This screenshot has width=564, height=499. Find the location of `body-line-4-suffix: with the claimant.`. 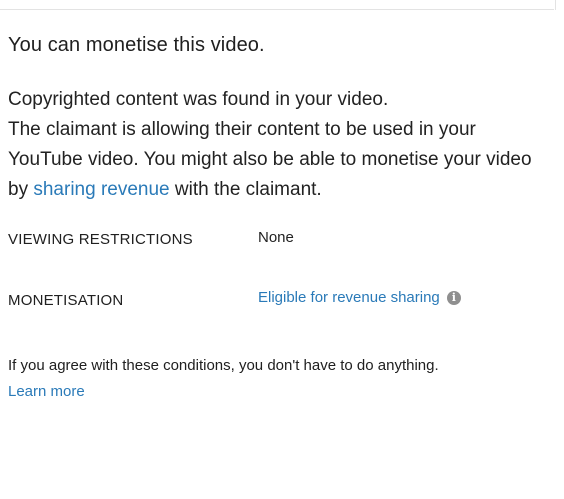

body-line-4-suffix: with the claimant. is located at coordinates (245, 189).